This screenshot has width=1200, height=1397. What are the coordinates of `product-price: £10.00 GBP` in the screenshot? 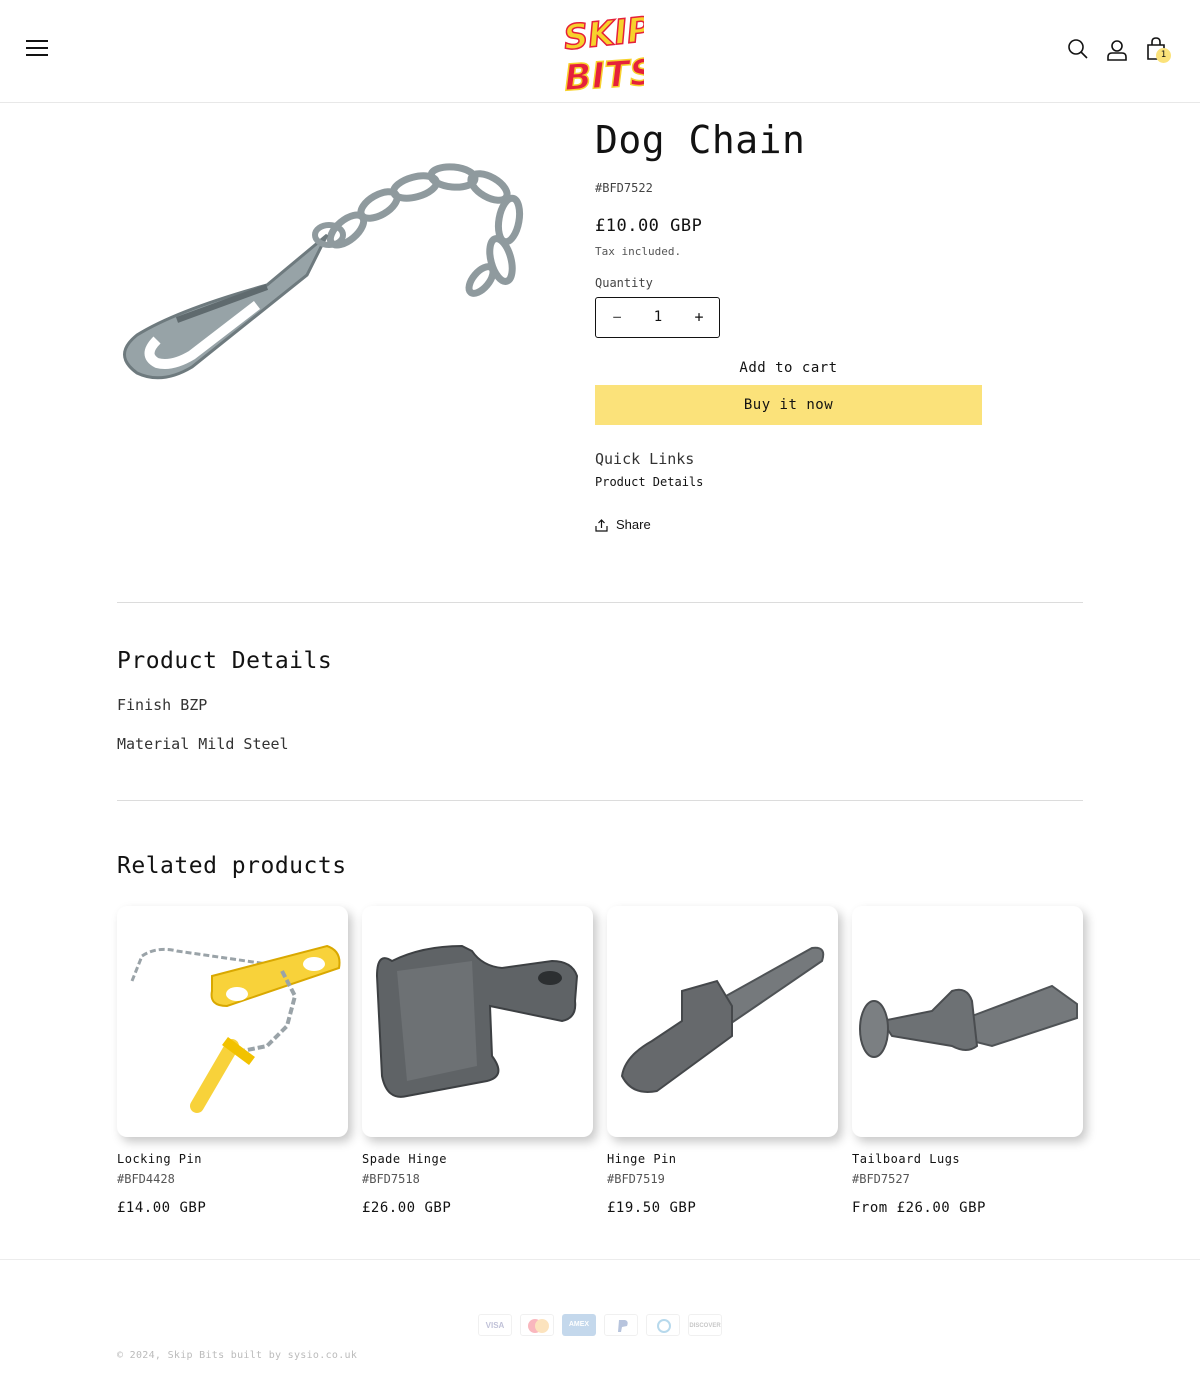 It's located at (649, 226).